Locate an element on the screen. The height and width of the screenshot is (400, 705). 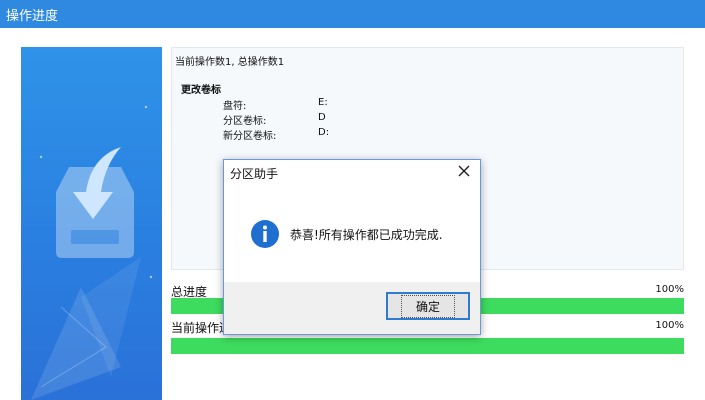
dialog-body: 恭喜!所有操作都已成功完成. is located at coordinates (352, 234).